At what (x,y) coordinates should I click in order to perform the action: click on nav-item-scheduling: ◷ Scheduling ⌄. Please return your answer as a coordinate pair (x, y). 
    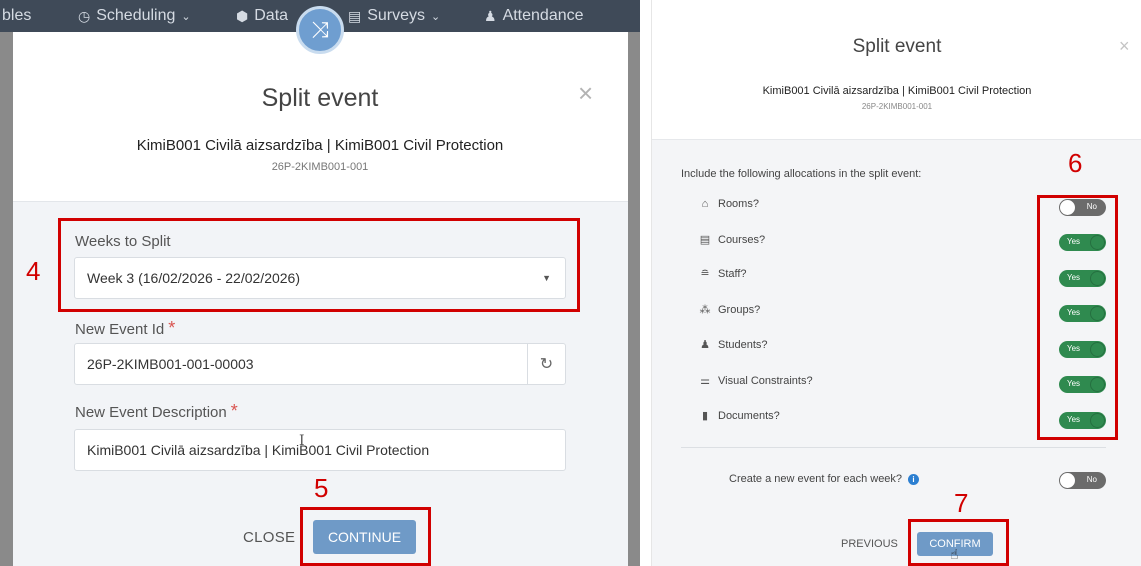
    Looking at the image, I should click on (134, 16).